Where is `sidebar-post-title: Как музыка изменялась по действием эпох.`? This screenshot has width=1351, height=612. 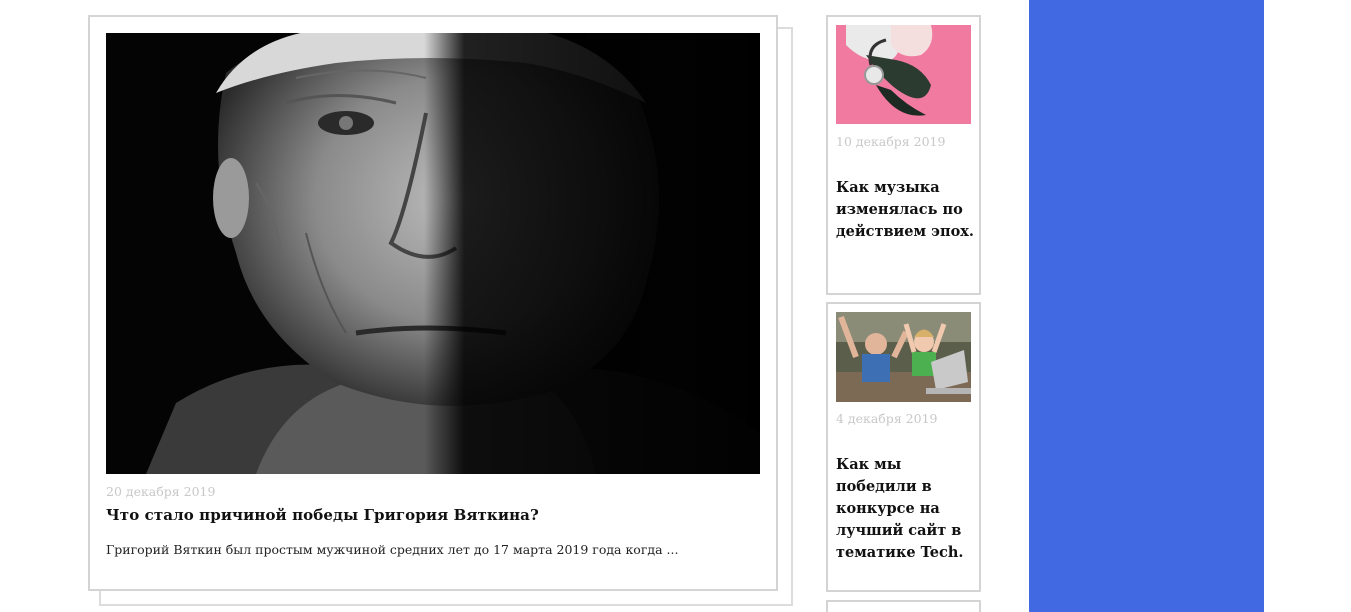
sidebar-post-title: Как музыка изменялась по действием эпох. is located at coordinates (905, 210).